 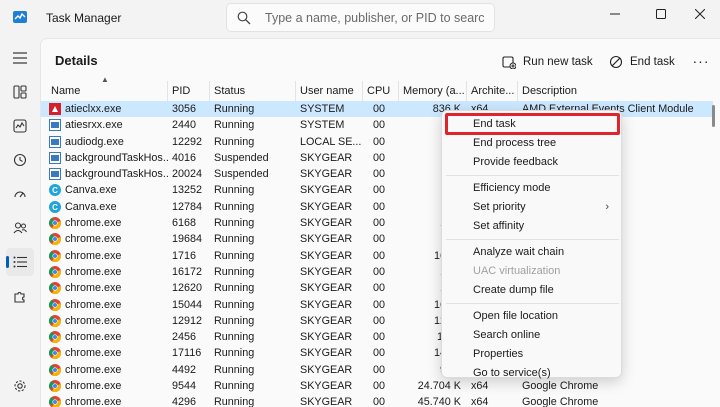 I want to click on nav-menu-button, so click(x=20, y=58).